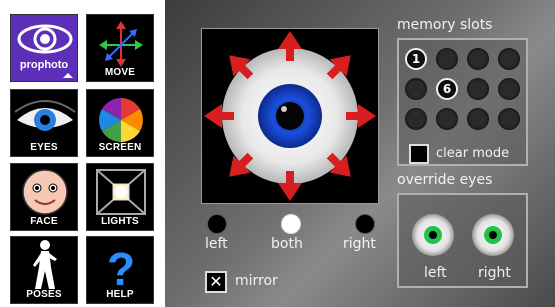  What do you see at coordinates (45, 264) in the screenshot?
I see `pose-figure-icon` at bounding box center [45, 264].